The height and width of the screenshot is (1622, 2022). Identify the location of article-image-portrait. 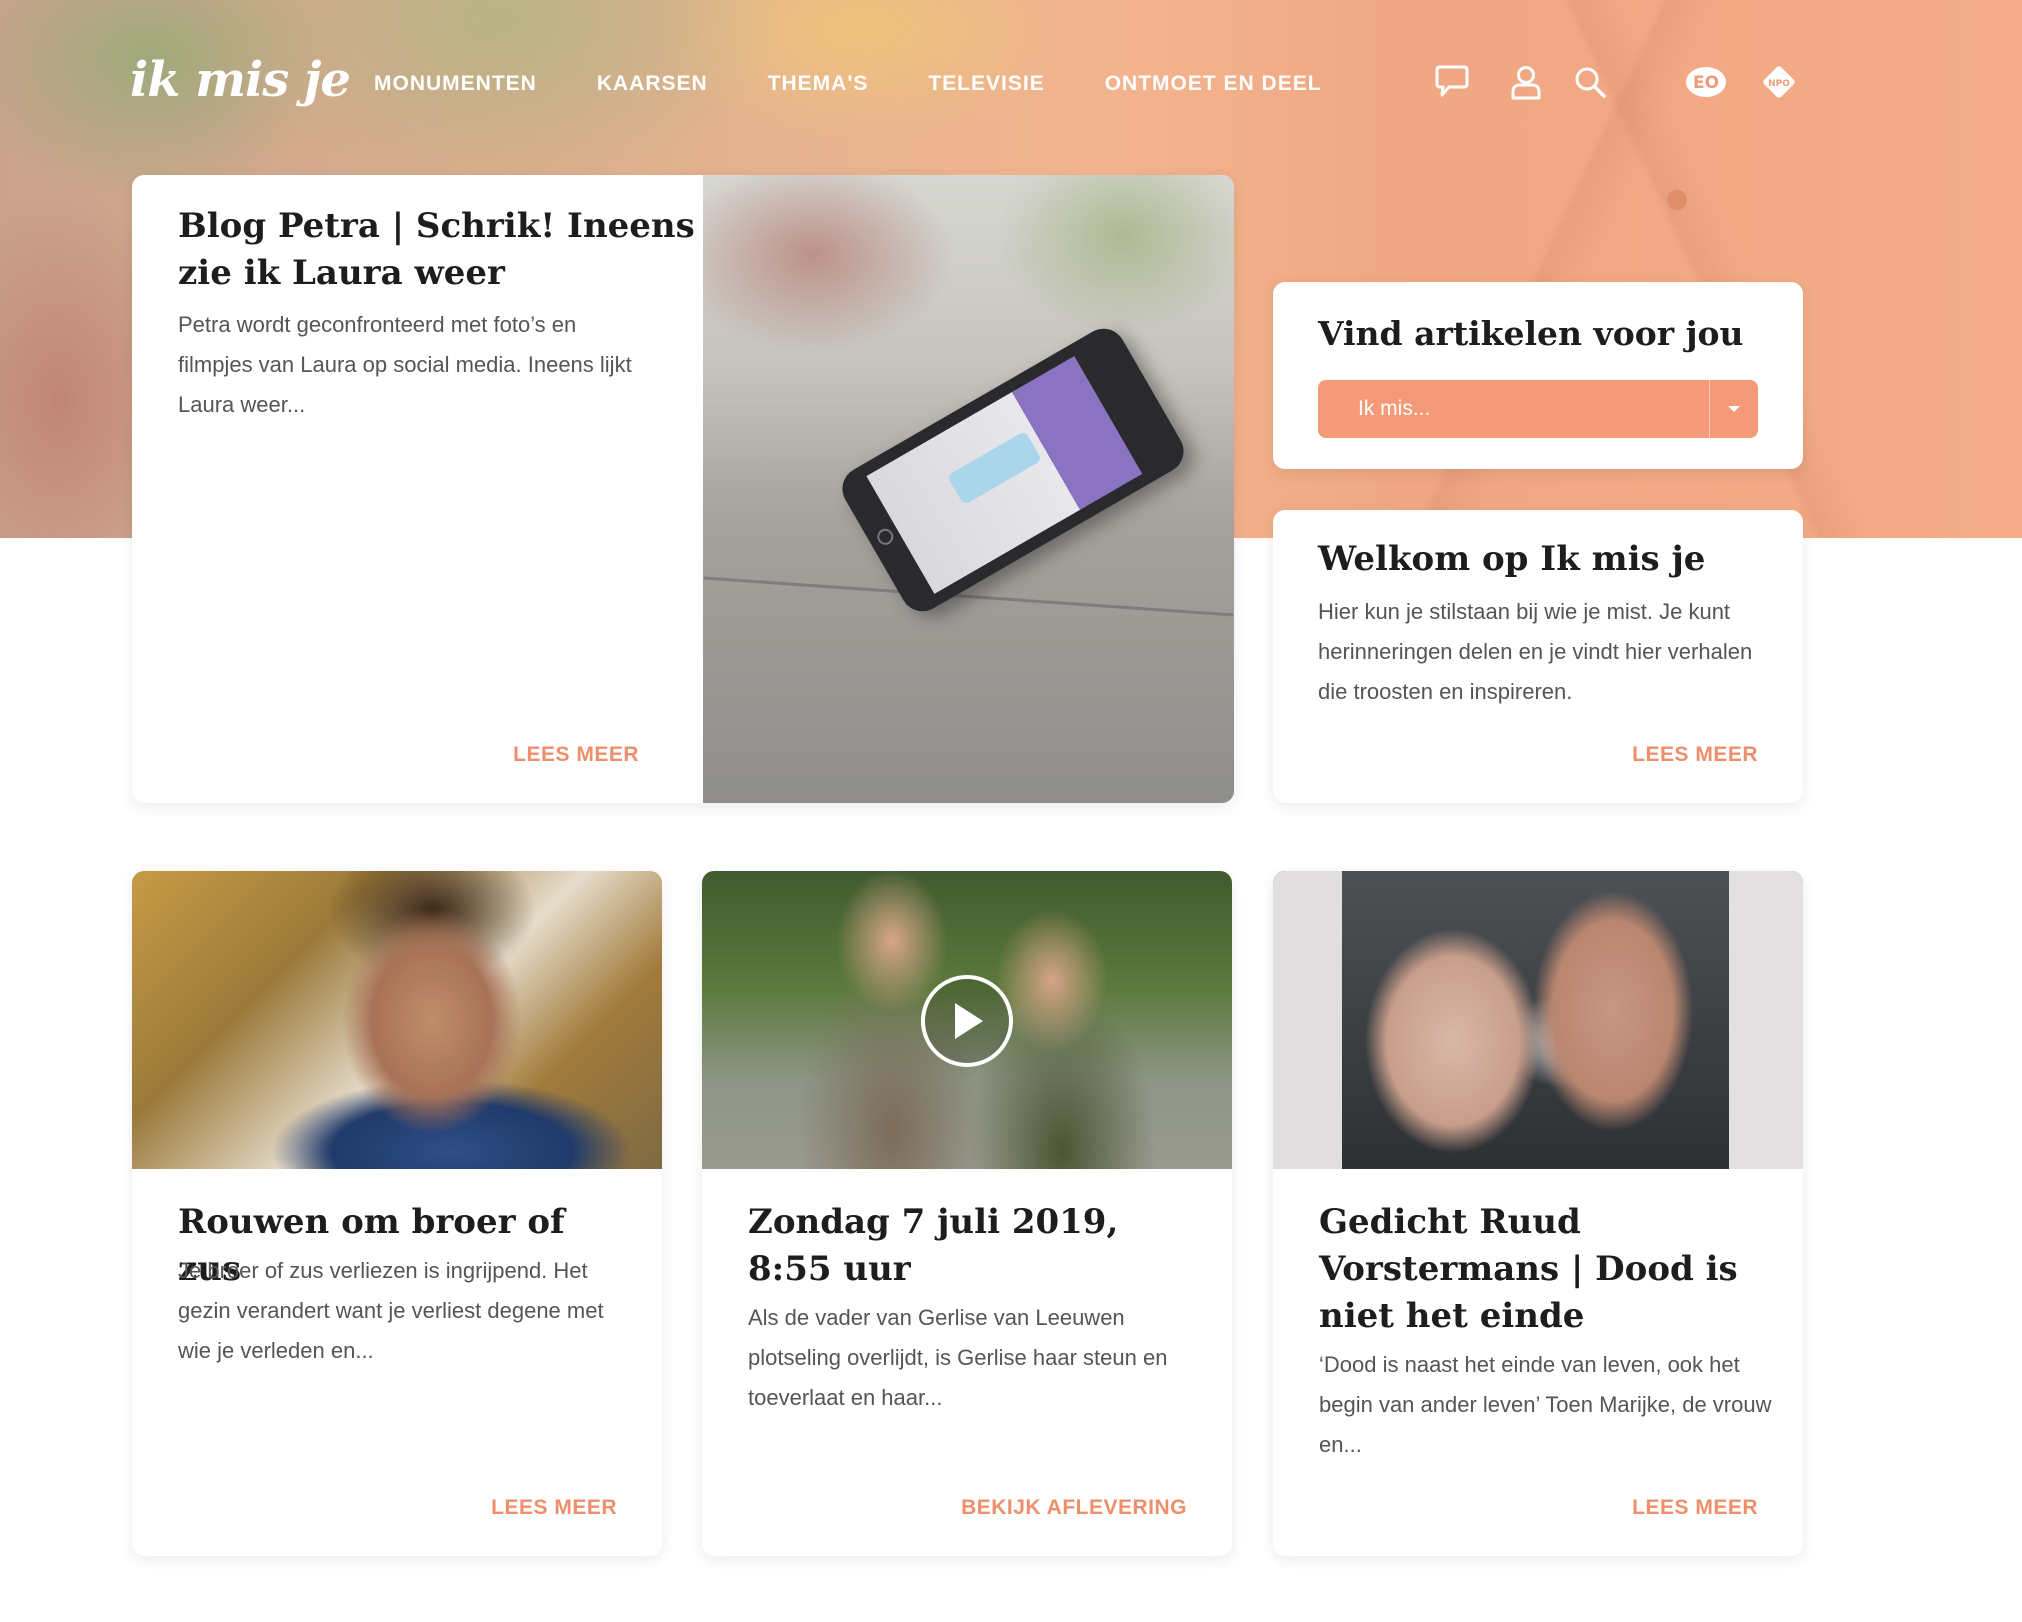
(397, 1020).